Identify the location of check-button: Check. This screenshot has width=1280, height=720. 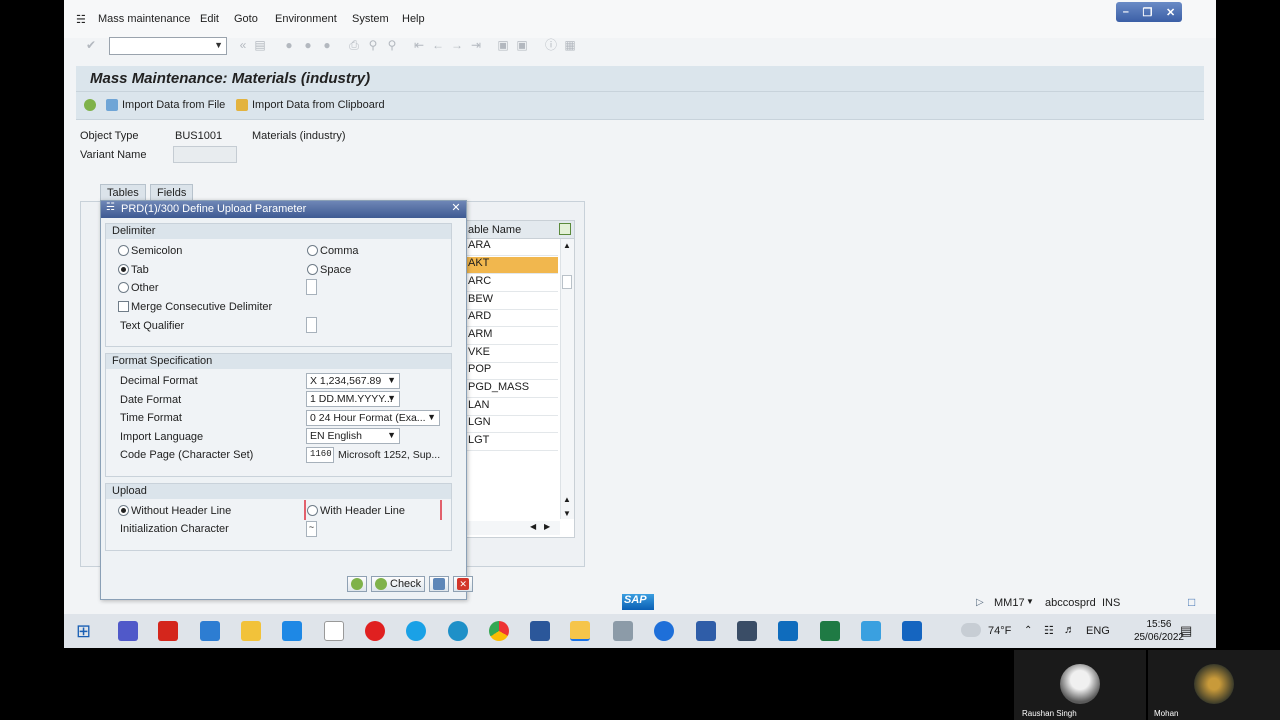
(398, 584).